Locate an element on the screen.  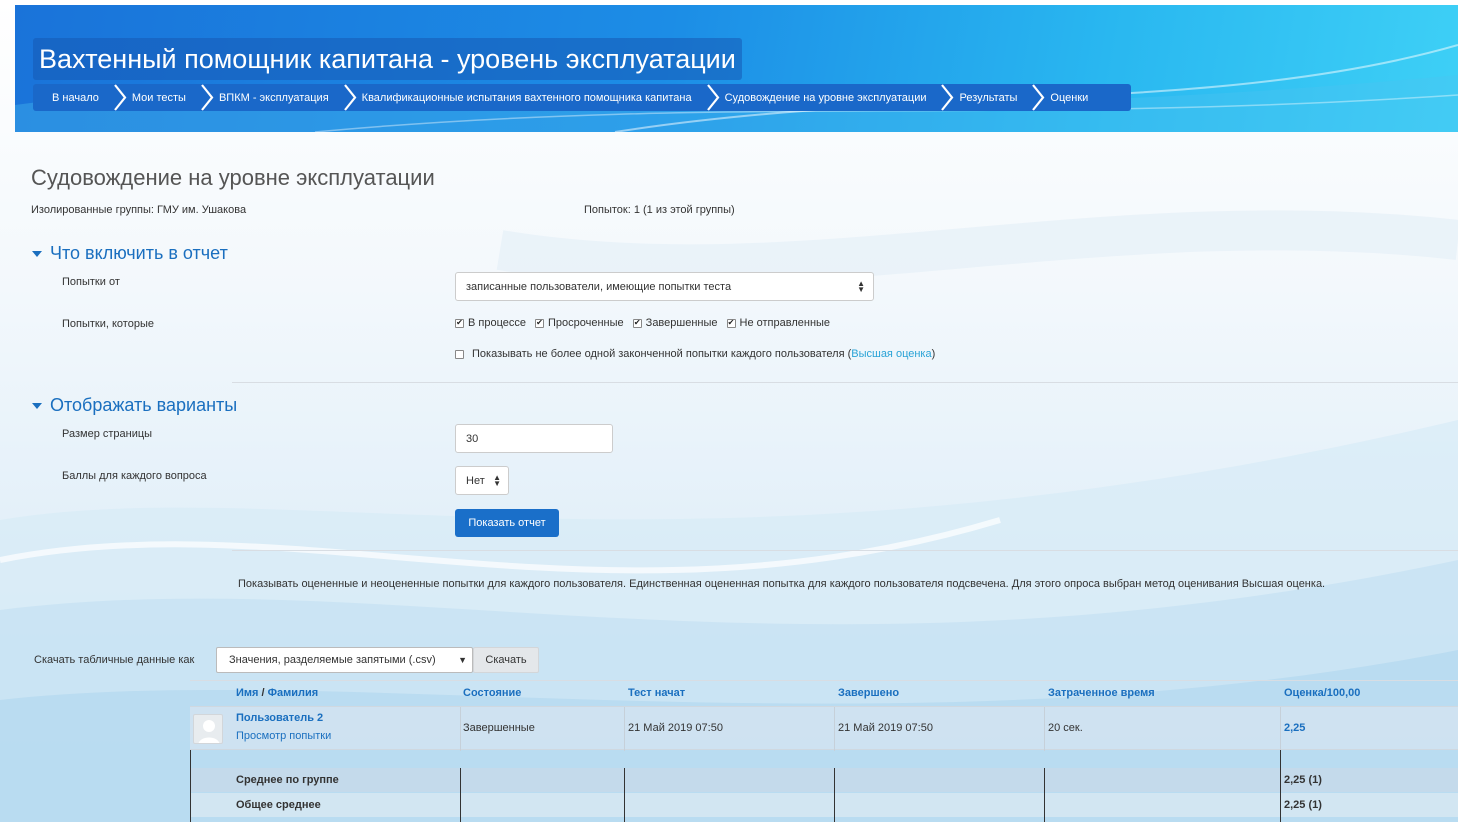
user-name-link: Пользователь 2 is located at coordinates (279, 718).